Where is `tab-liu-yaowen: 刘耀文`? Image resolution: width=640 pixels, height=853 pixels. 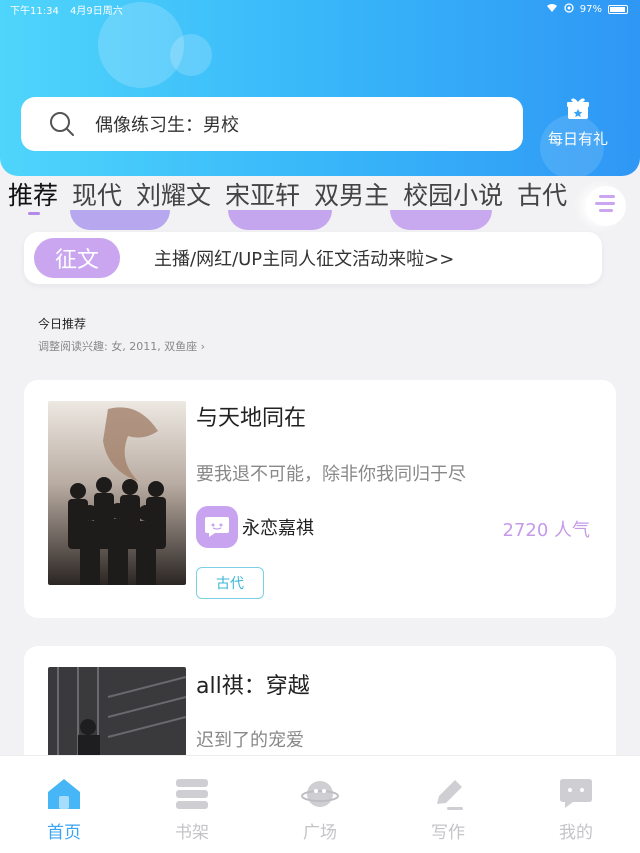
tab-liu-yaowen: 刘耀文 is located at coordinates (173, 194).